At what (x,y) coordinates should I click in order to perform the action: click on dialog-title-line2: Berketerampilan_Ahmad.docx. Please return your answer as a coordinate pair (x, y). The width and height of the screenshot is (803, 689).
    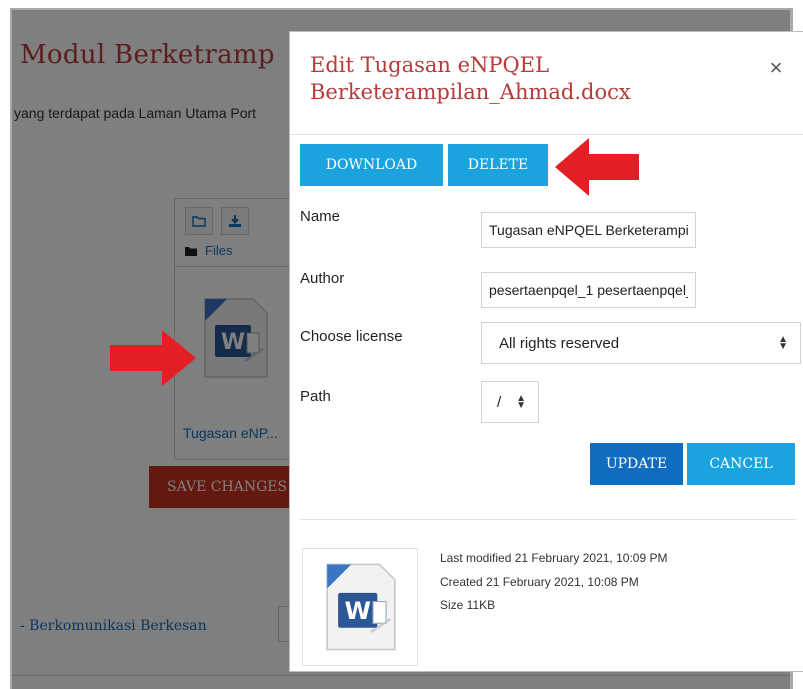
    Looking at the image, I should click on (470, 92).